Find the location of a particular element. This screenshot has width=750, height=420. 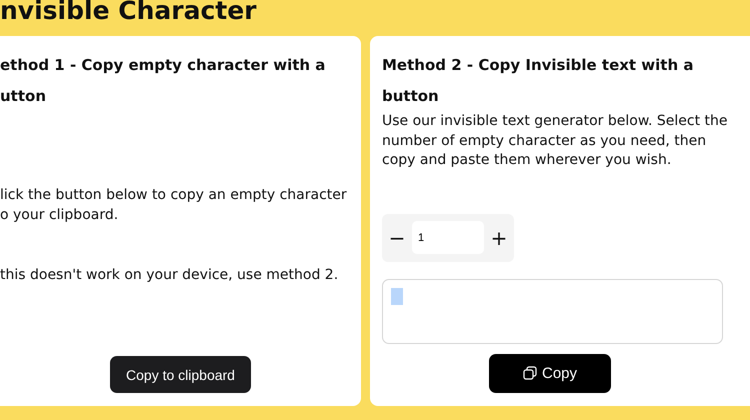

count-field: 1 is located at coordinates (448, 237).